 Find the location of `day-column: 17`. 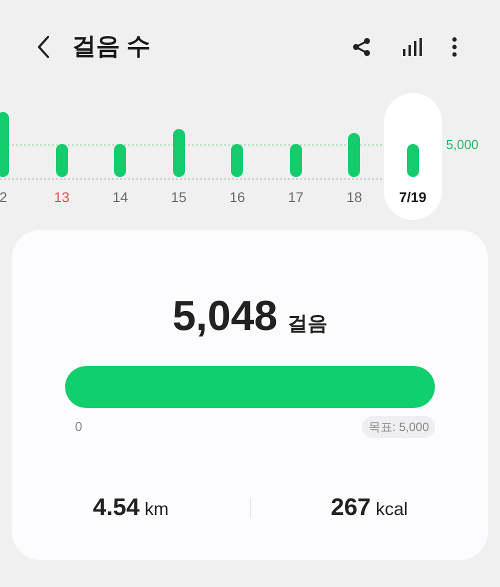

day-column: 17 is located at coordinates (295, 156).